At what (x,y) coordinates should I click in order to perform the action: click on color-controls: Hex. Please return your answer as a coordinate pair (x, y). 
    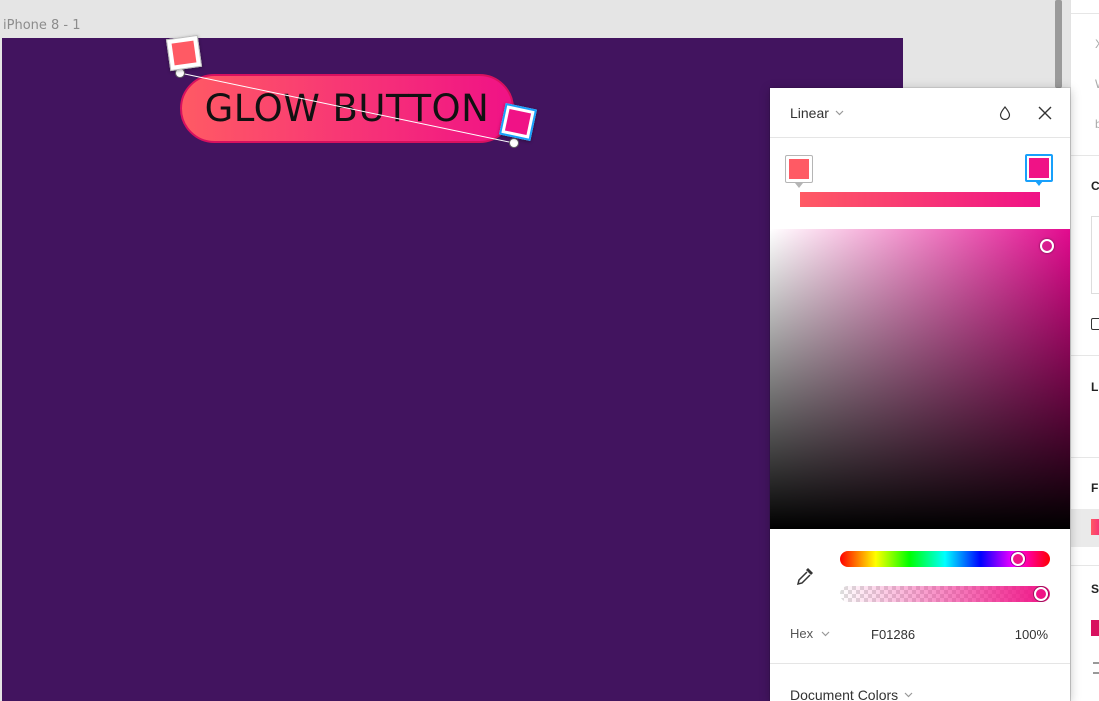
    Looking at the image, I should click on (920, 596).